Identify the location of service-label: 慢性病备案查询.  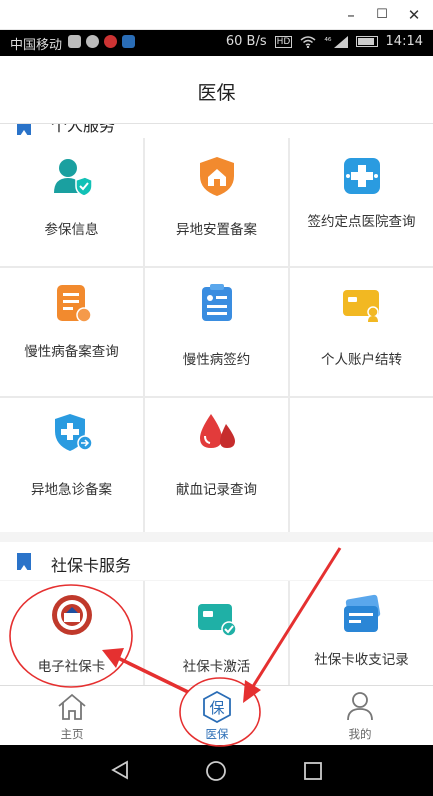
(71, 352).